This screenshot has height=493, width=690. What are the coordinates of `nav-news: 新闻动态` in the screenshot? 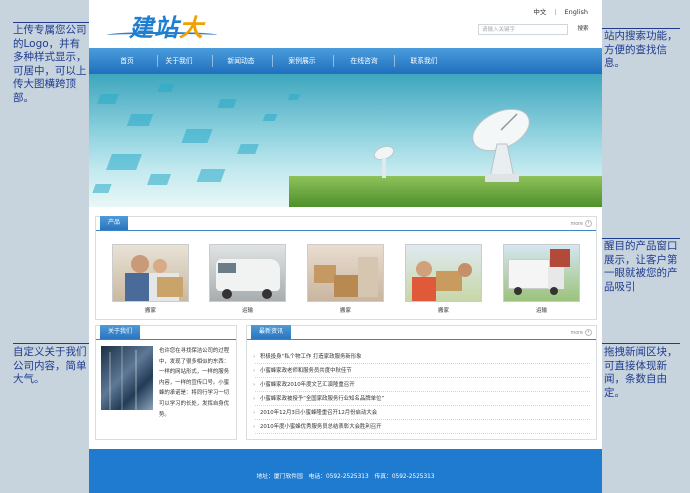 It's located at (241, 61).